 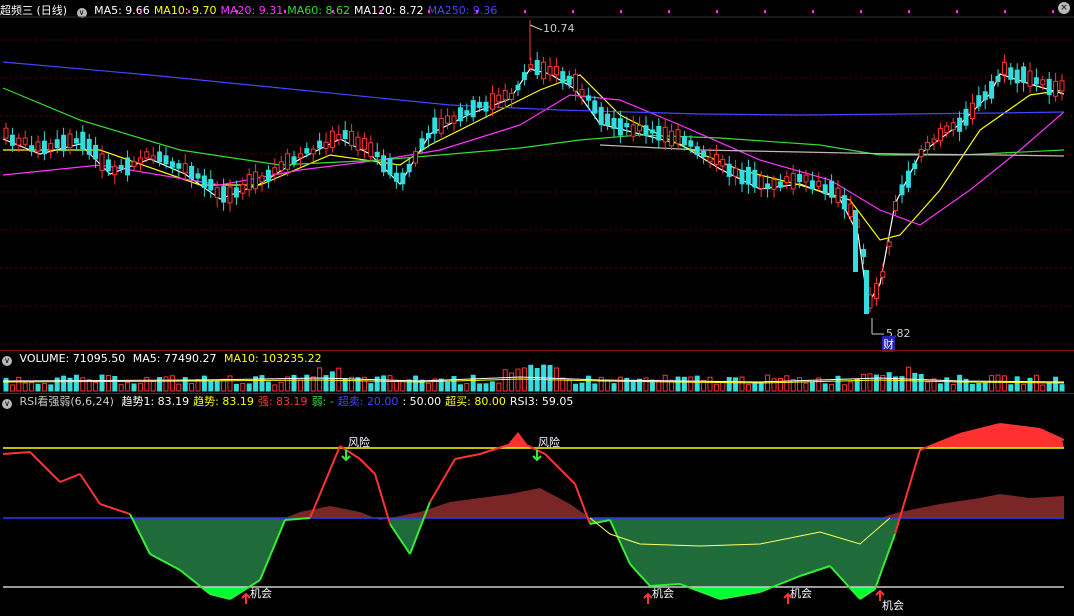 I want to click on volume-chart, so click(x=537, y=372).